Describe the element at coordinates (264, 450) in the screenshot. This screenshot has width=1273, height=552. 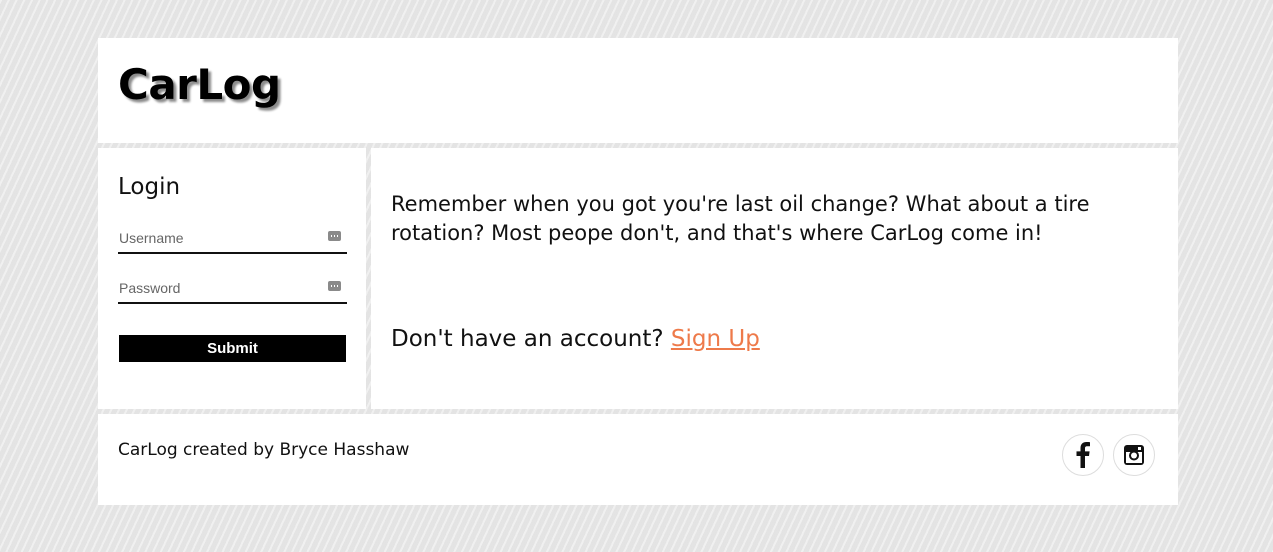
I see `footer-credit: CarLog created by Bryce Hasshaw` at that location.